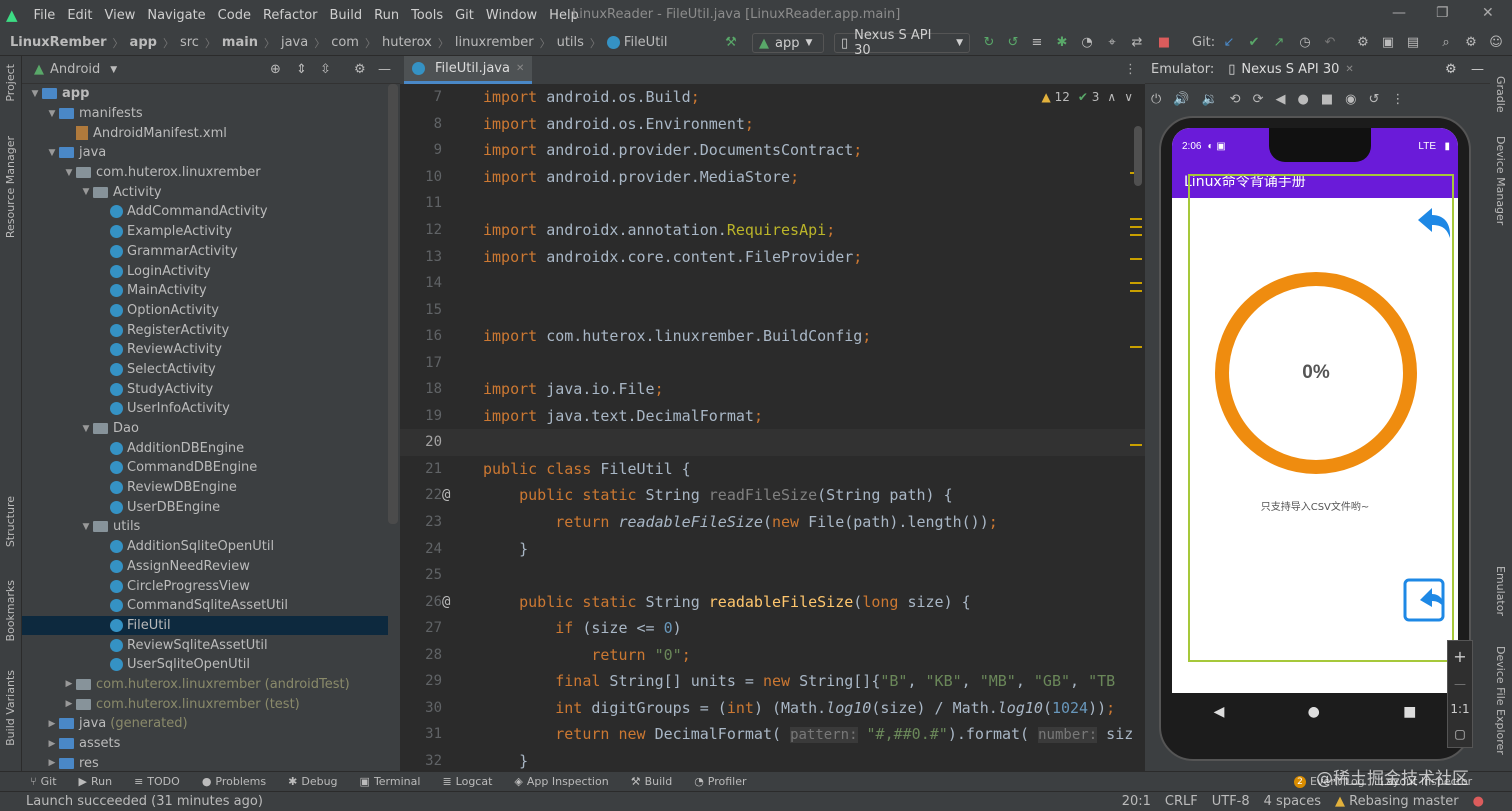  What do you see at coordinates (1388, 42) in the screenshot?
I see `sdk-manager-icon: ▣` at bounding box center [1388, 42].